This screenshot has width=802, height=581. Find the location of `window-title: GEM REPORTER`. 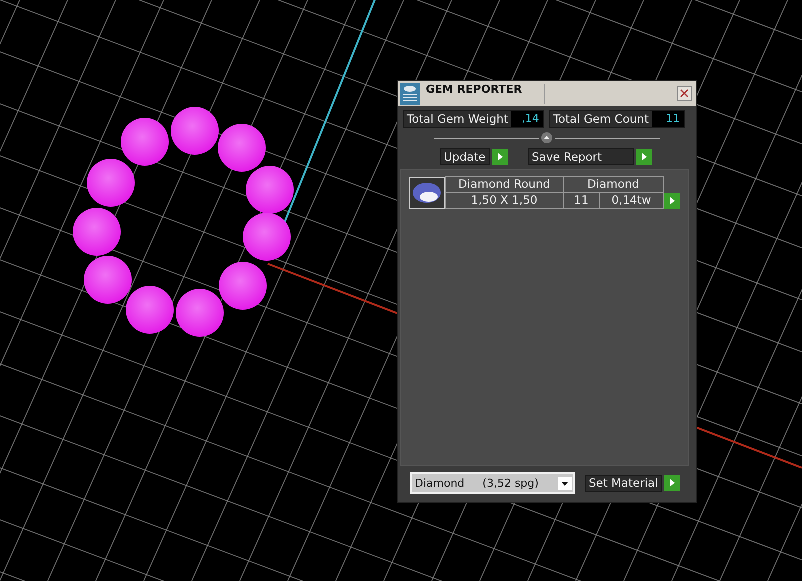

window-title: GEM REPORTER is located at coordinates (475, 89).